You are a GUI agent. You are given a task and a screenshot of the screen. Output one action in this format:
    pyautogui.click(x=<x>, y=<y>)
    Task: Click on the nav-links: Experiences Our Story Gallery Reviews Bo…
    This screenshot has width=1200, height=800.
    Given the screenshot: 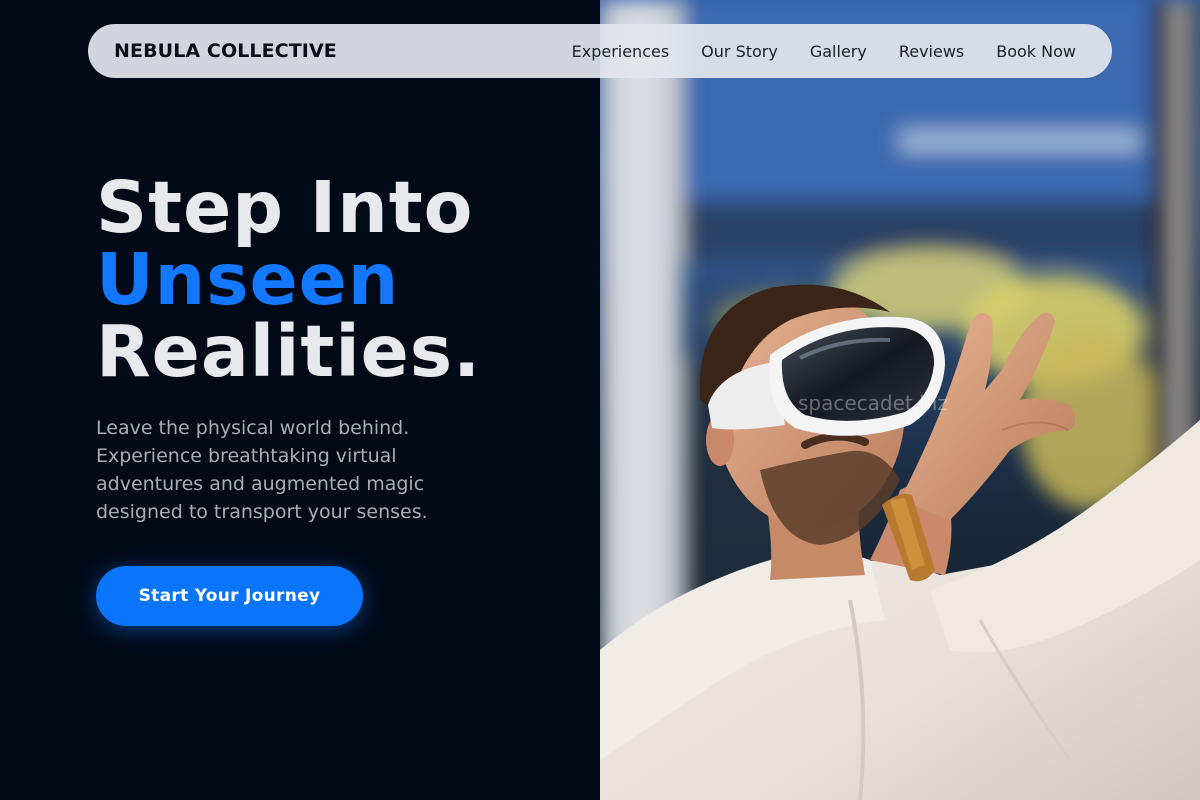 What is the action you would take?
    pyautogui.click(x=808, y=51)
    